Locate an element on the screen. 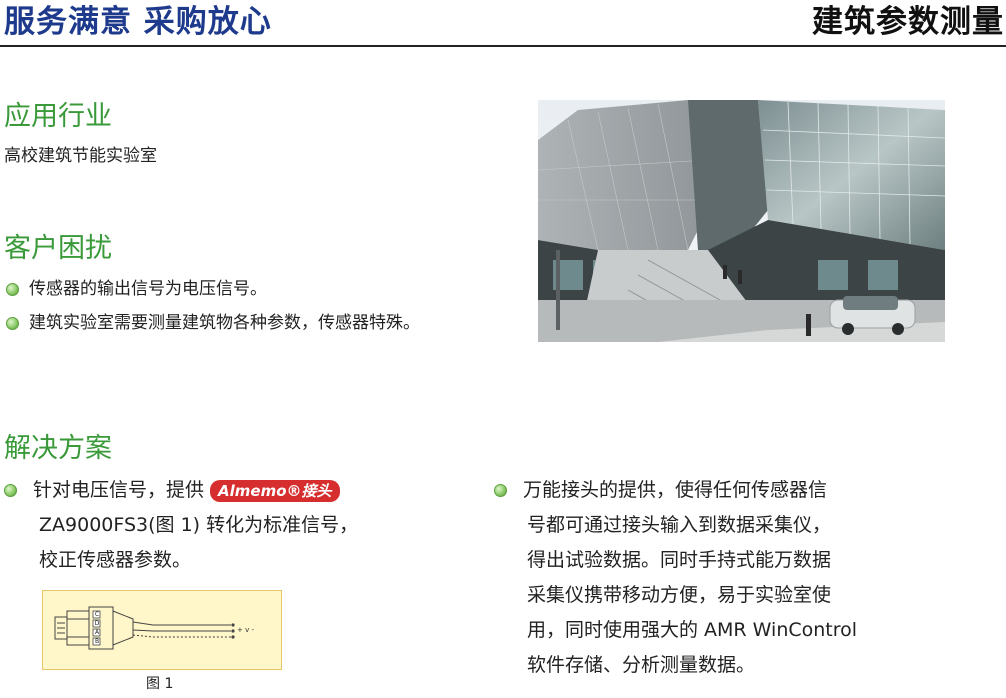 The image size is (1006, 698). solution-right-line: 万能接头的提供，使得任何传感器信 is located at coordinates (675, 490).